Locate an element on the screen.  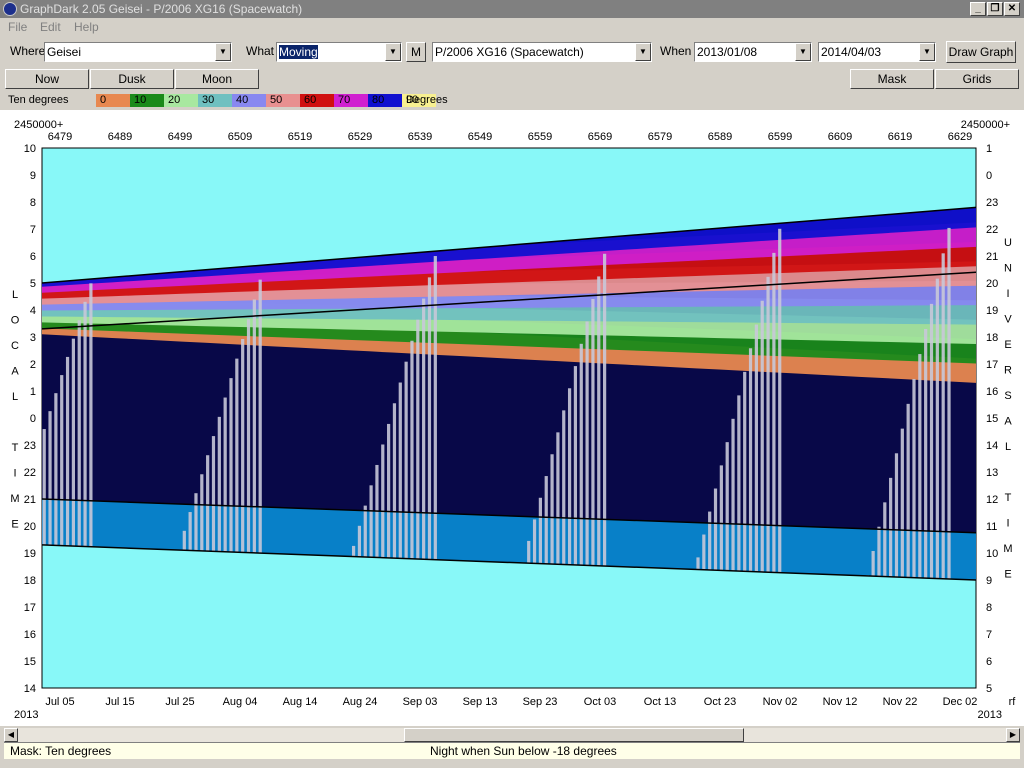
right-axis-tick: 12 is located at coordinates (992, 500).